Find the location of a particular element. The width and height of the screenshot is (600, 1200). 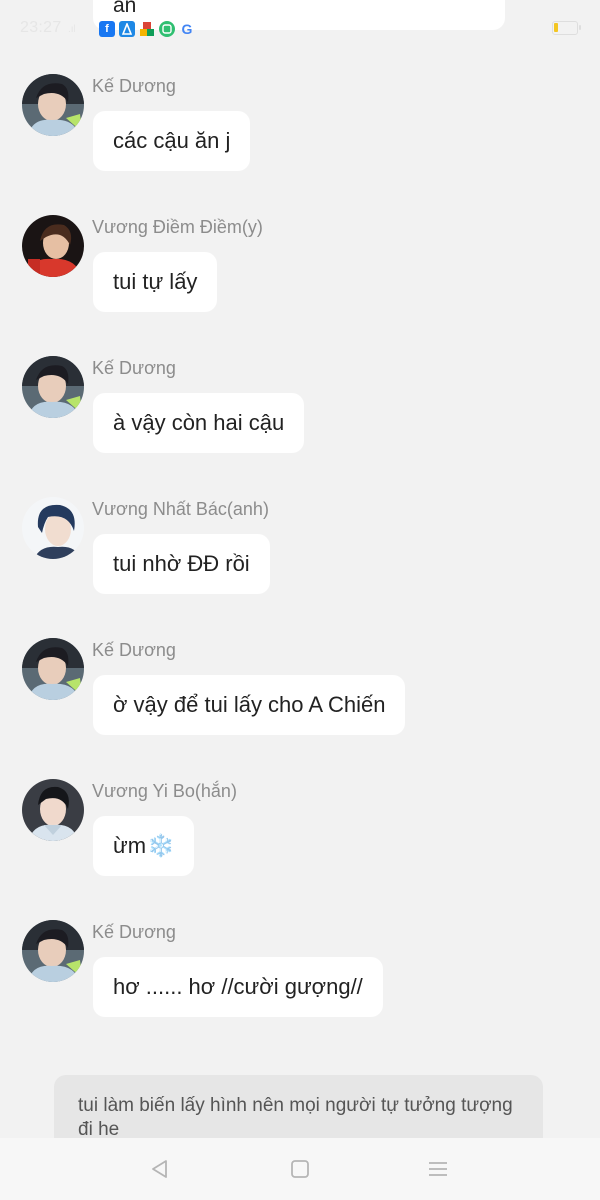

message-bubble: hơ ...... hơ //cười gượng// is located at coordinates (238, 987).